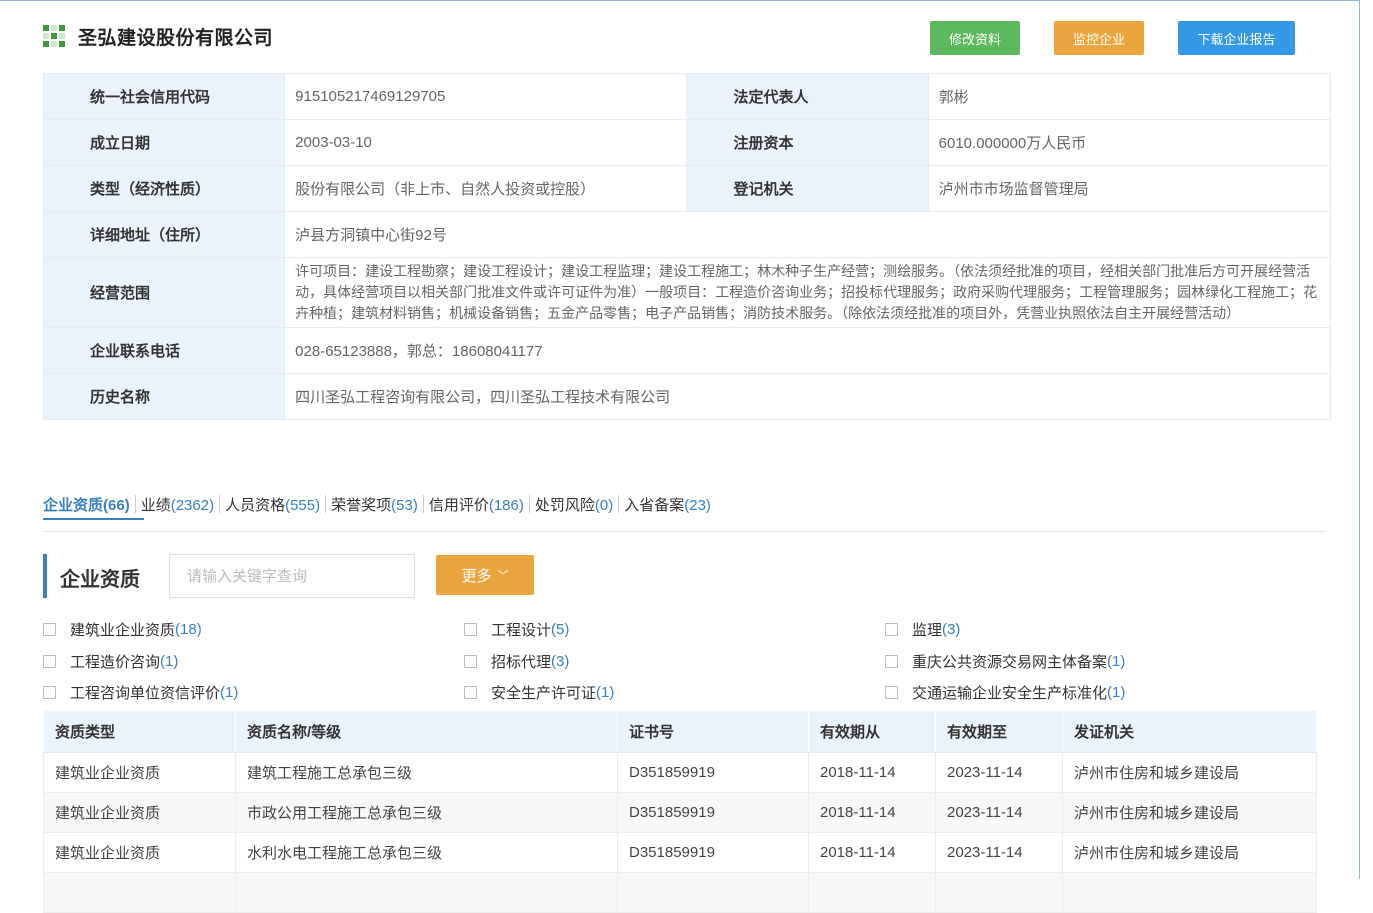 The width and height of the screenshot is (1373, 913). I want to click on type-value: 股份有限公司（非上市、自然人投资或控股）, so click(486, 188).